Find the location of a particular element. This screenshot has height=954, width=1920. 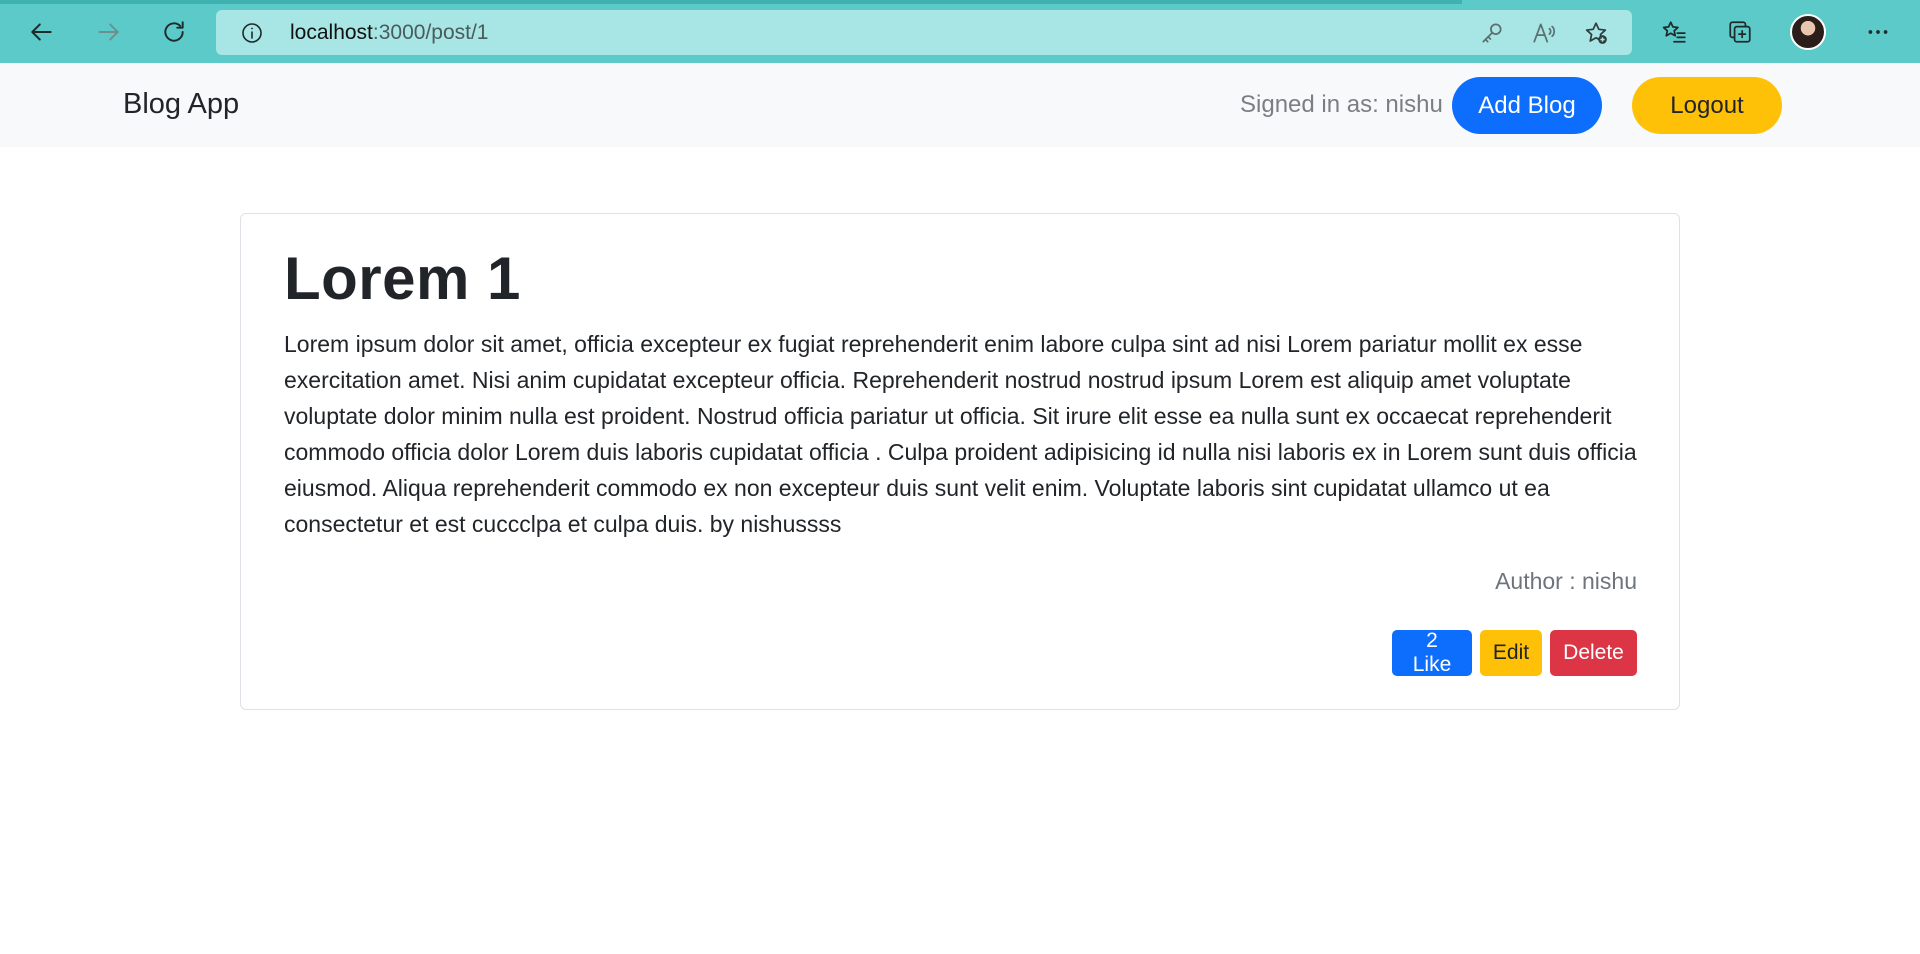

url-text: localhost:3000/post/1 is located at coordinates (389, 33).